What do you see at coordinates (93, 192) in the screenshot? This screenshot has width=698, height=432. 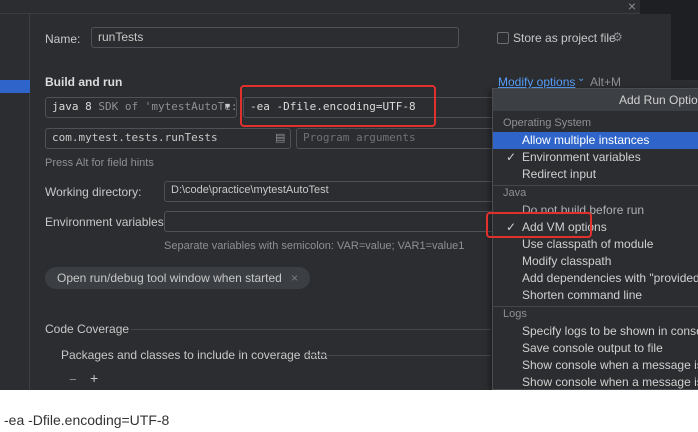 I see `working-directory-label: Working directory:` at bounding box center [93, 192].